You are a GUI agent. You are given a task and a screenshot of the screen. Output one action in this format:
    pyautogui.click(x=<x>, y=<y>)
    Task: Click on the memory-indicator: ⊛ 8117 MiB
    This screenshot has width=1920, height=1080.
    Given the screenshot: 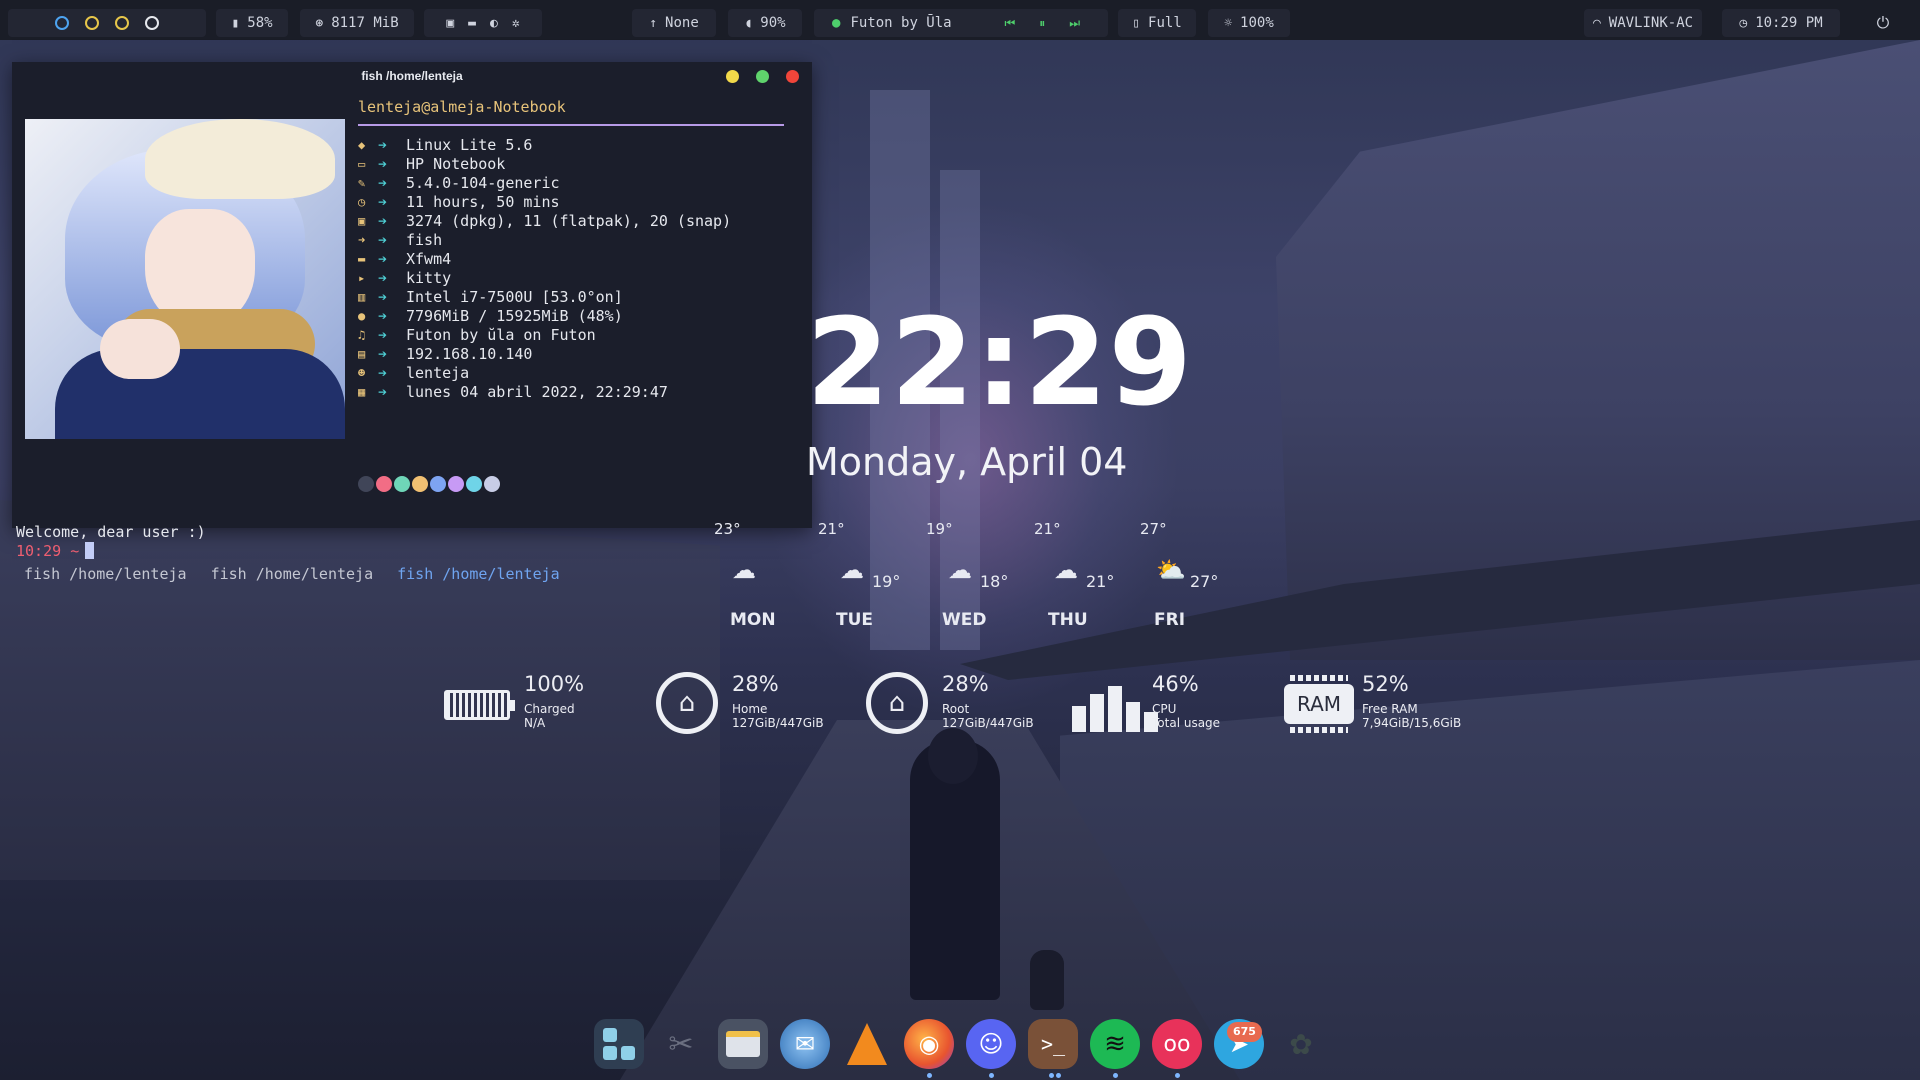 What is the action you would take?
    pyautogui.click(x=357, y=23)
    